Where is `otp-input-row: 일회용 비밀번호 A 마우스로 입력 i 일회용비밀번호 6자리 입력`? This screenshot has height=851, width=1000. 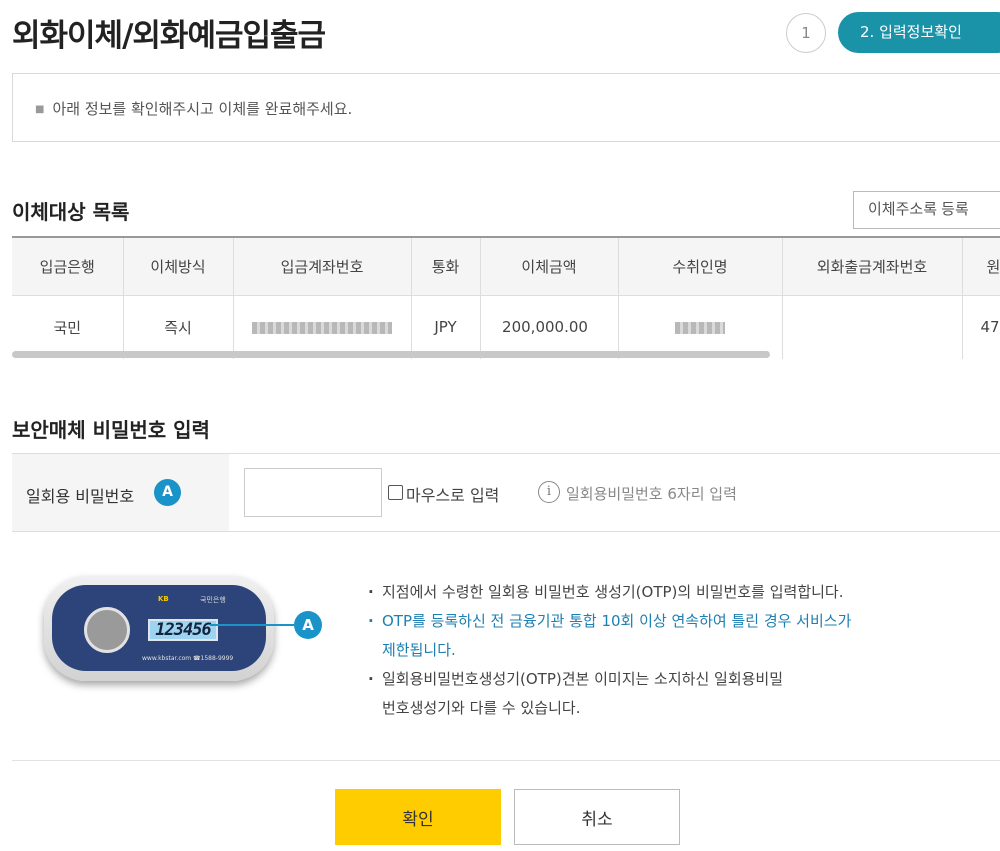
otp-input-row: 일회용 비밀번호 A 마우스로 입력 i 일회용비밀번호 6자리 입력 is located at coordinates (506, 492).